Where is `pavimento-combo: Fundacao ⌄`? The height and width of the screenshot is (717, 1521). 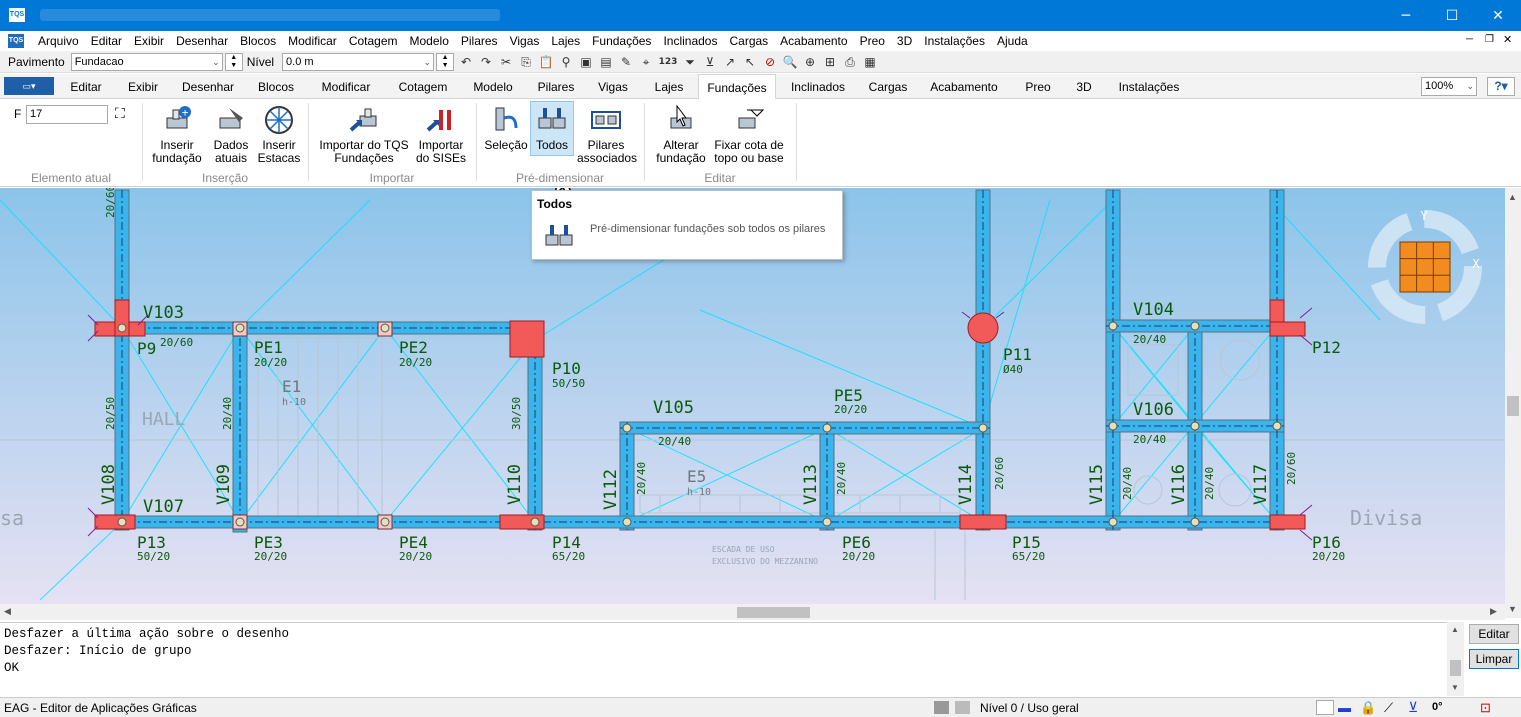 pavimento-combo: Fundacao ⌄ is located at coordinates (146, 61).